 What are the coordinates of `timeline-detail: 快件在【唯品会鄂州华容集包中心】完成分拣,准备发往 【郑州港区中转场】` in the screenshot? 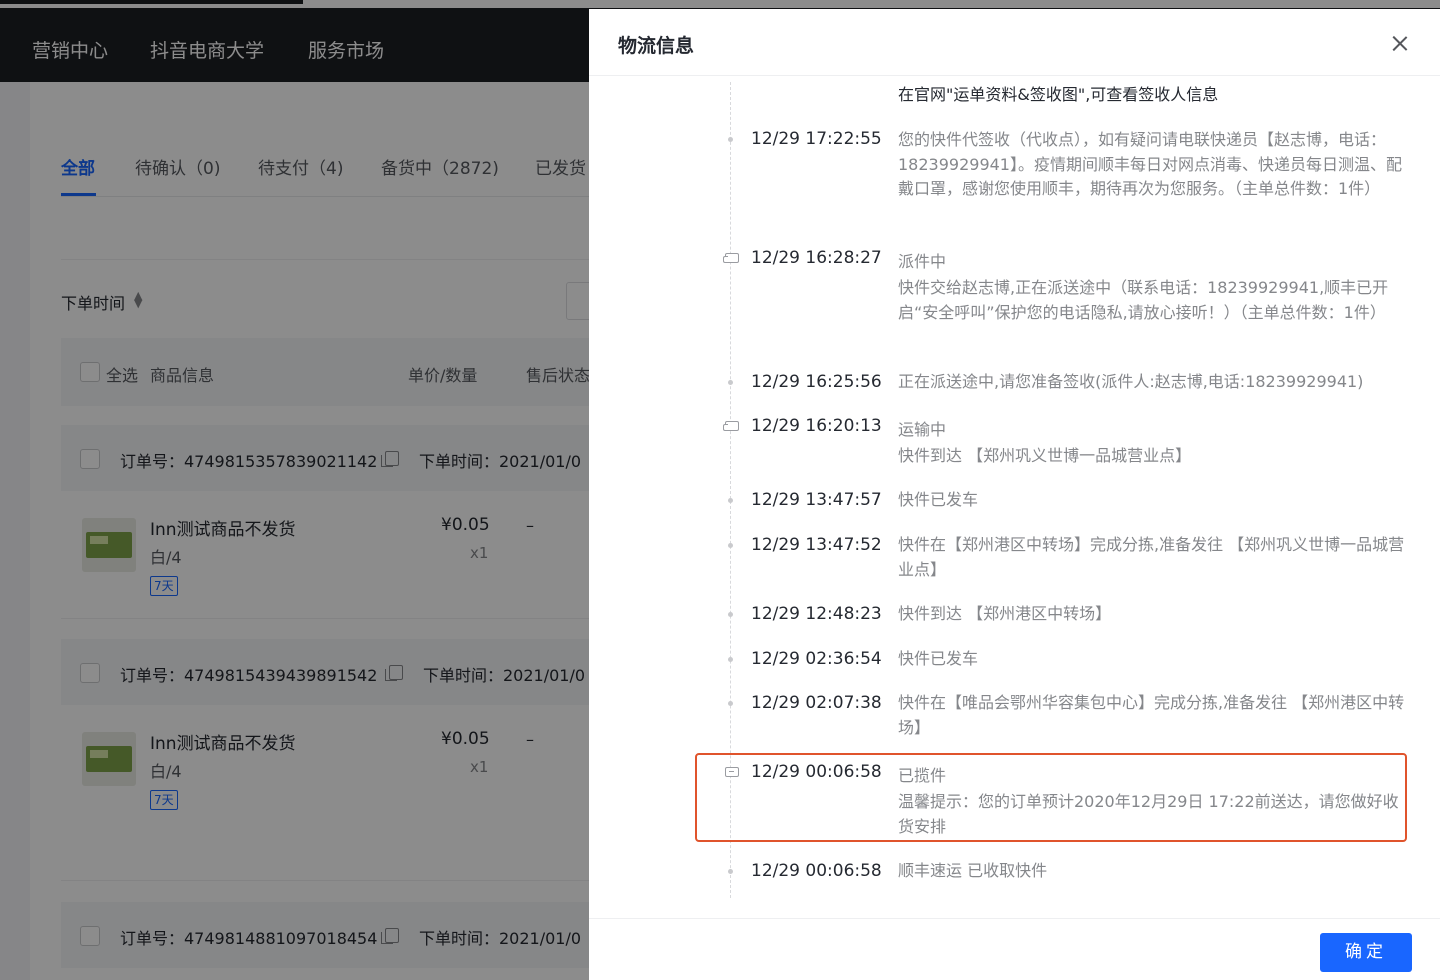 It's located at (1151, 715).